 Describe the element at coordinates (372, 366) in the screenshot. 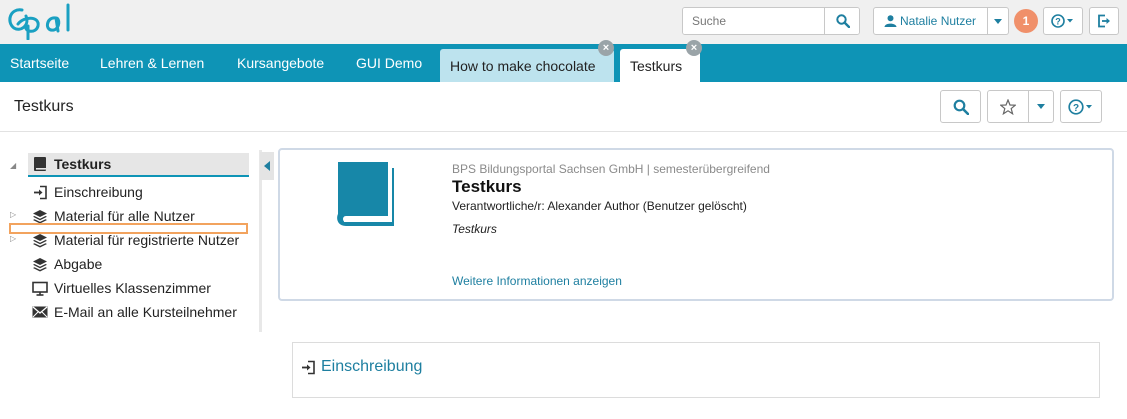

I see `enrollment-link-label: Einschreibung` at that location.